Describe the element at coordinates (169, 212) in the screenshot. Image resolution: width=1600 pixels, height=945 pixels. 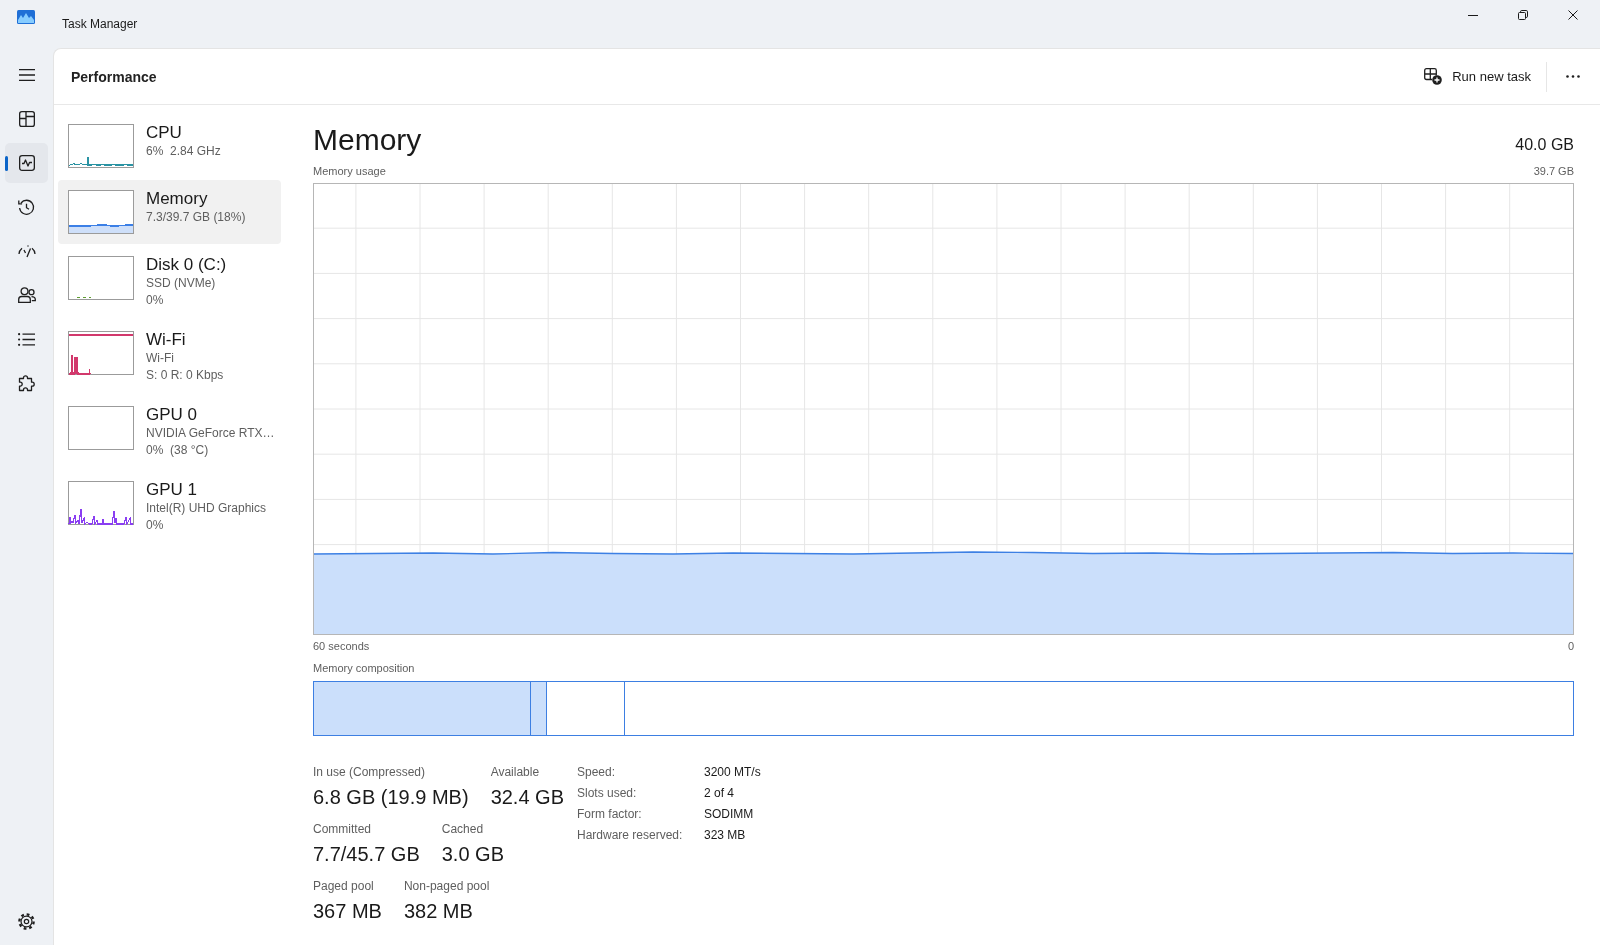
I see `device-item: Memory 7.3/39.7 GB (18%)` at that location.